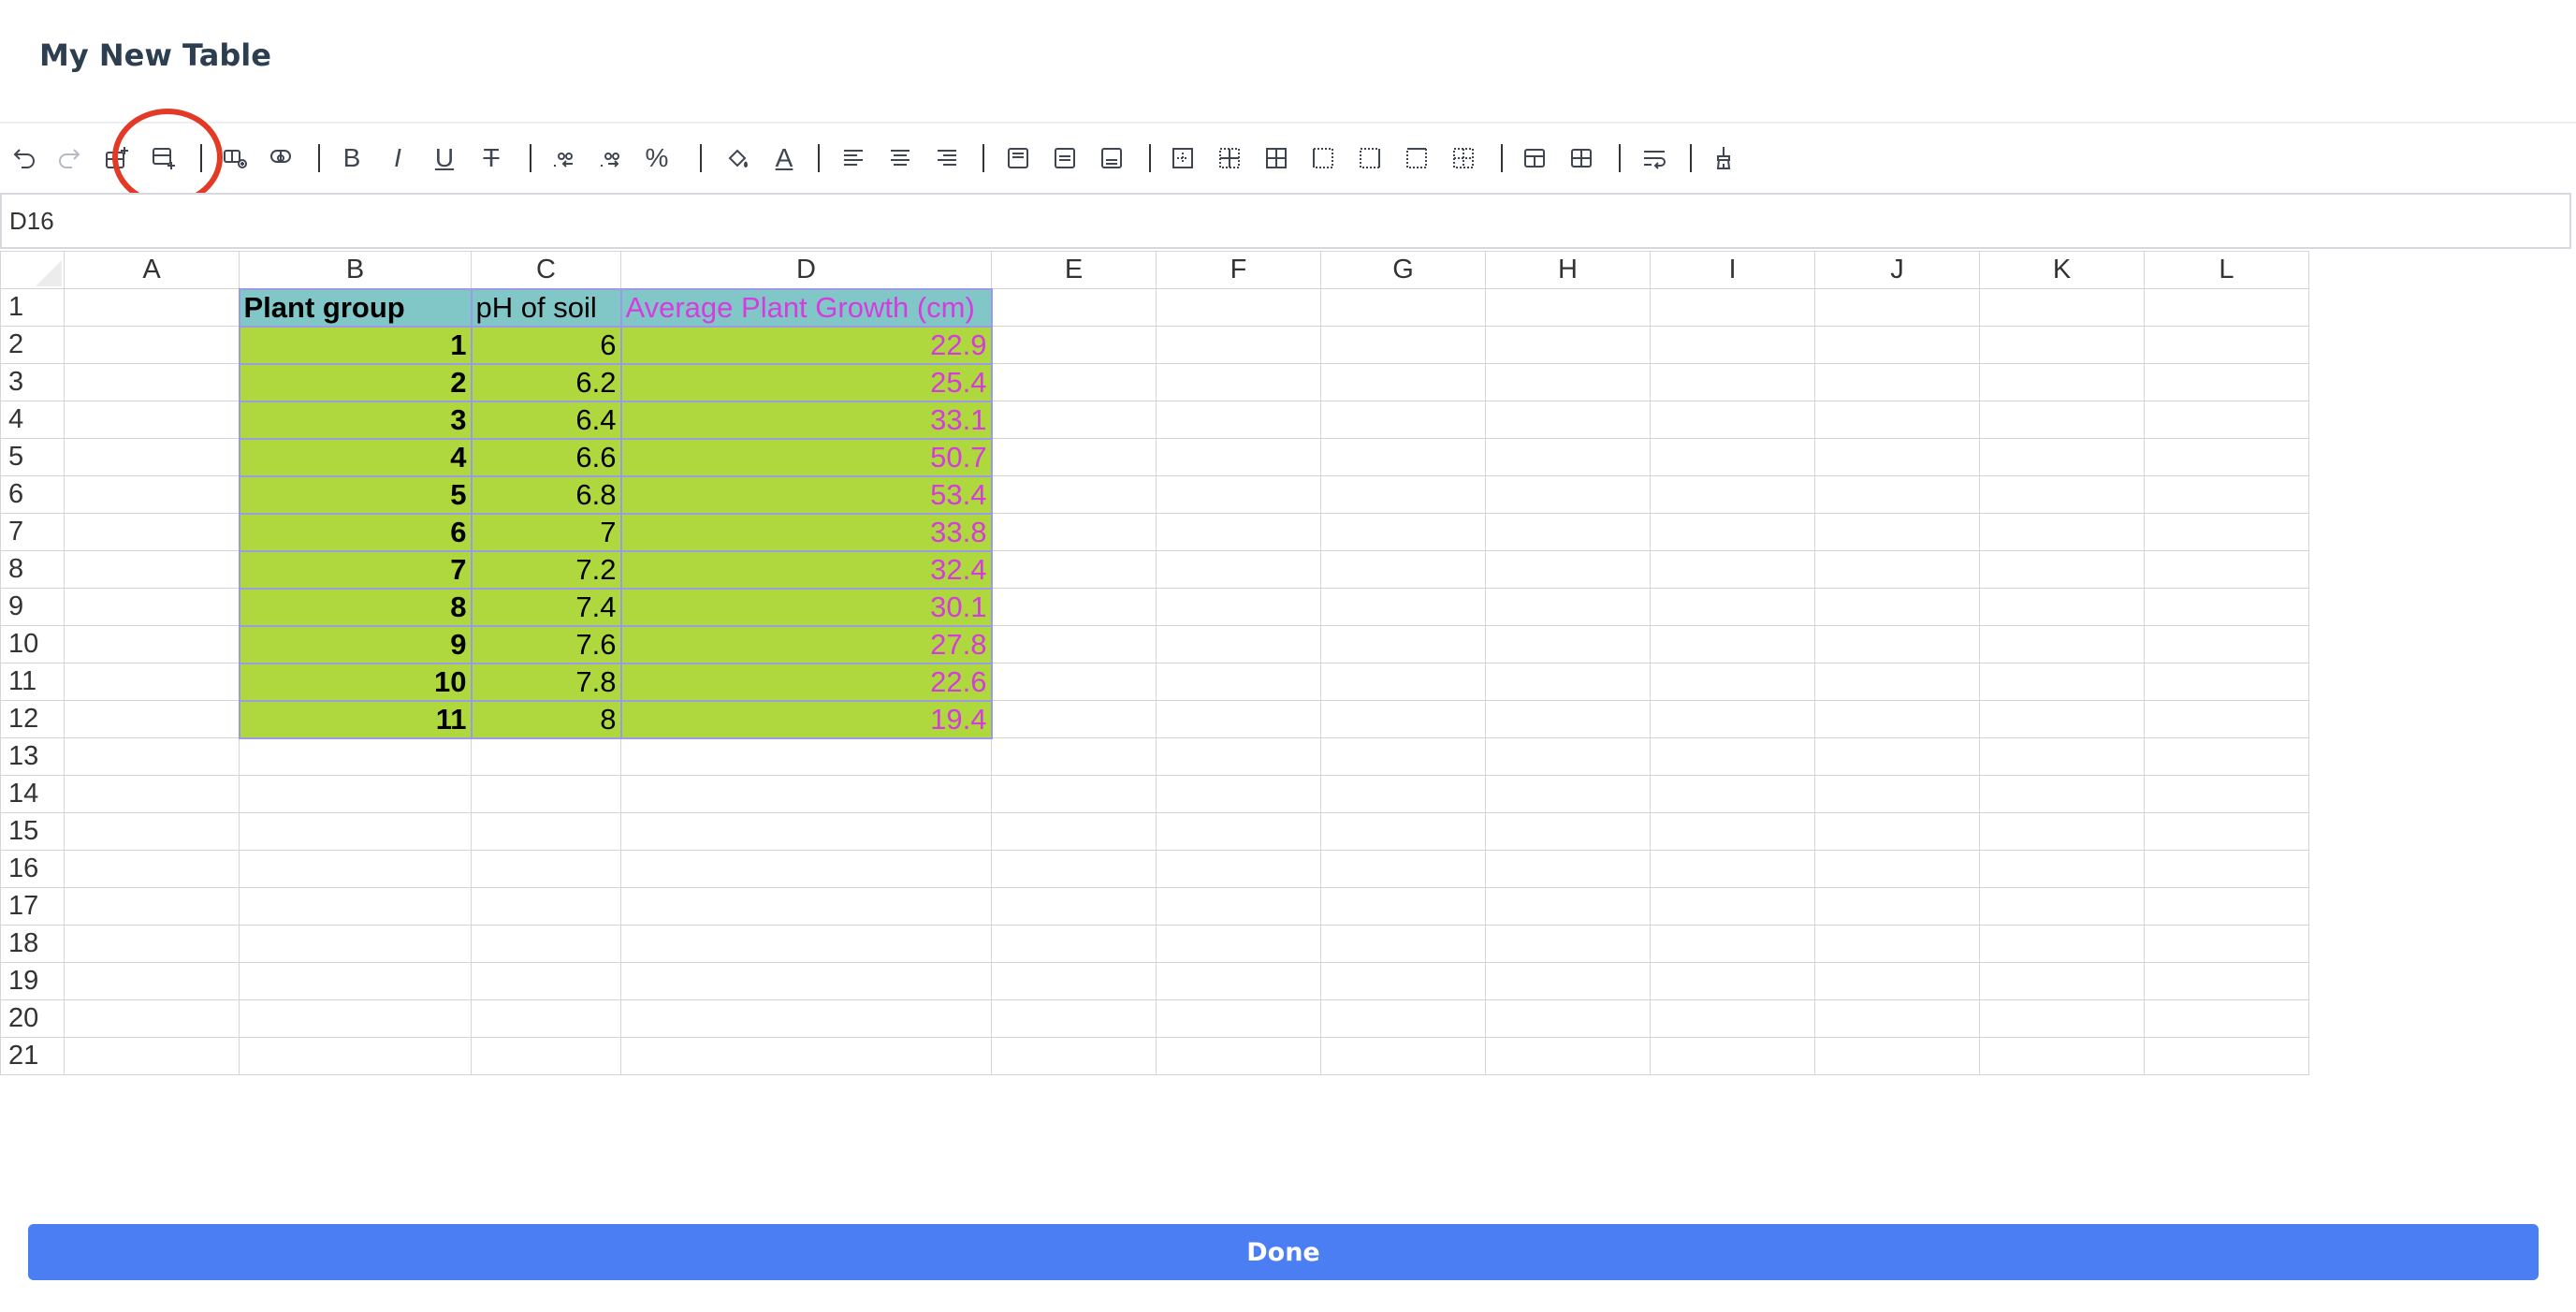 The height and width of the screenshot is (1312, 2576). What do you see at coordinates (1732, 270) in the screenshot?
I see `column-header-i: I` at bounding box center [1732, 270].